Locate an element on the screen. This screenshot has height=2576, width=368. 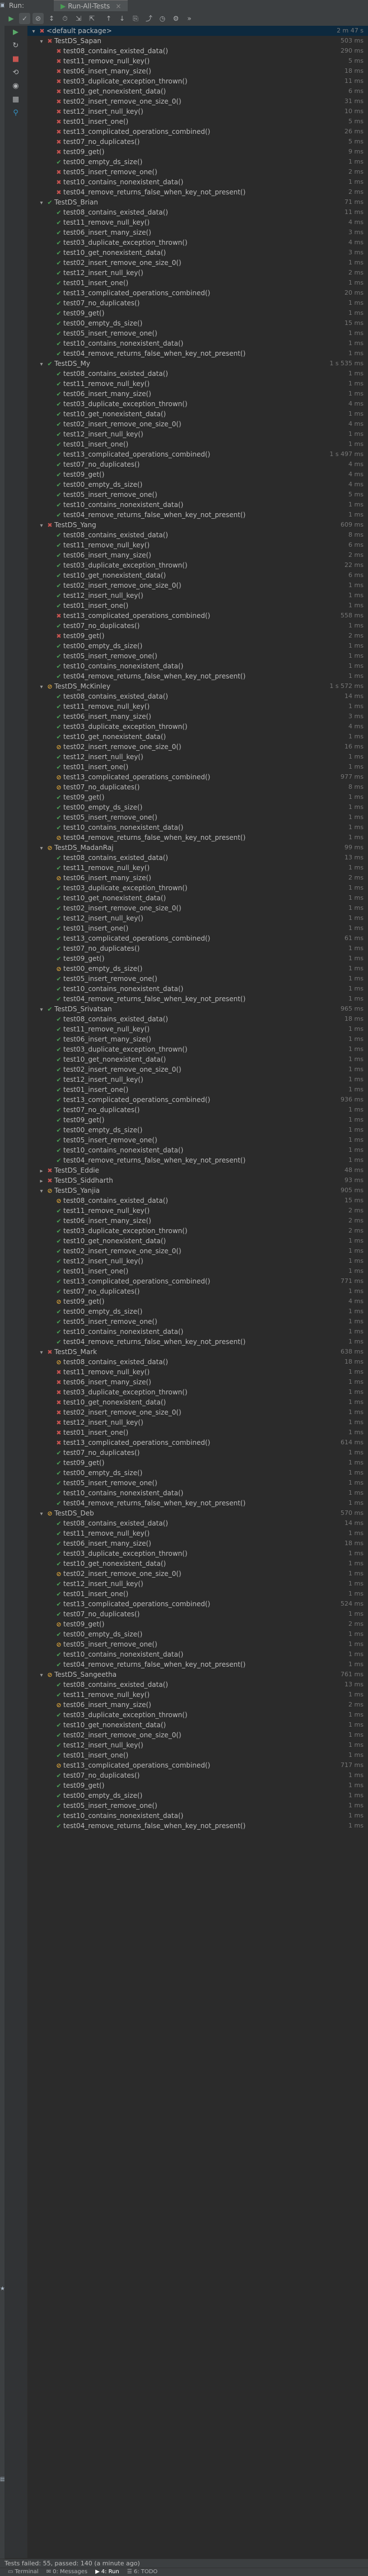
test-node: ✔ test06_insert_many_size() 3 ms is located at coordinates (197, 232).